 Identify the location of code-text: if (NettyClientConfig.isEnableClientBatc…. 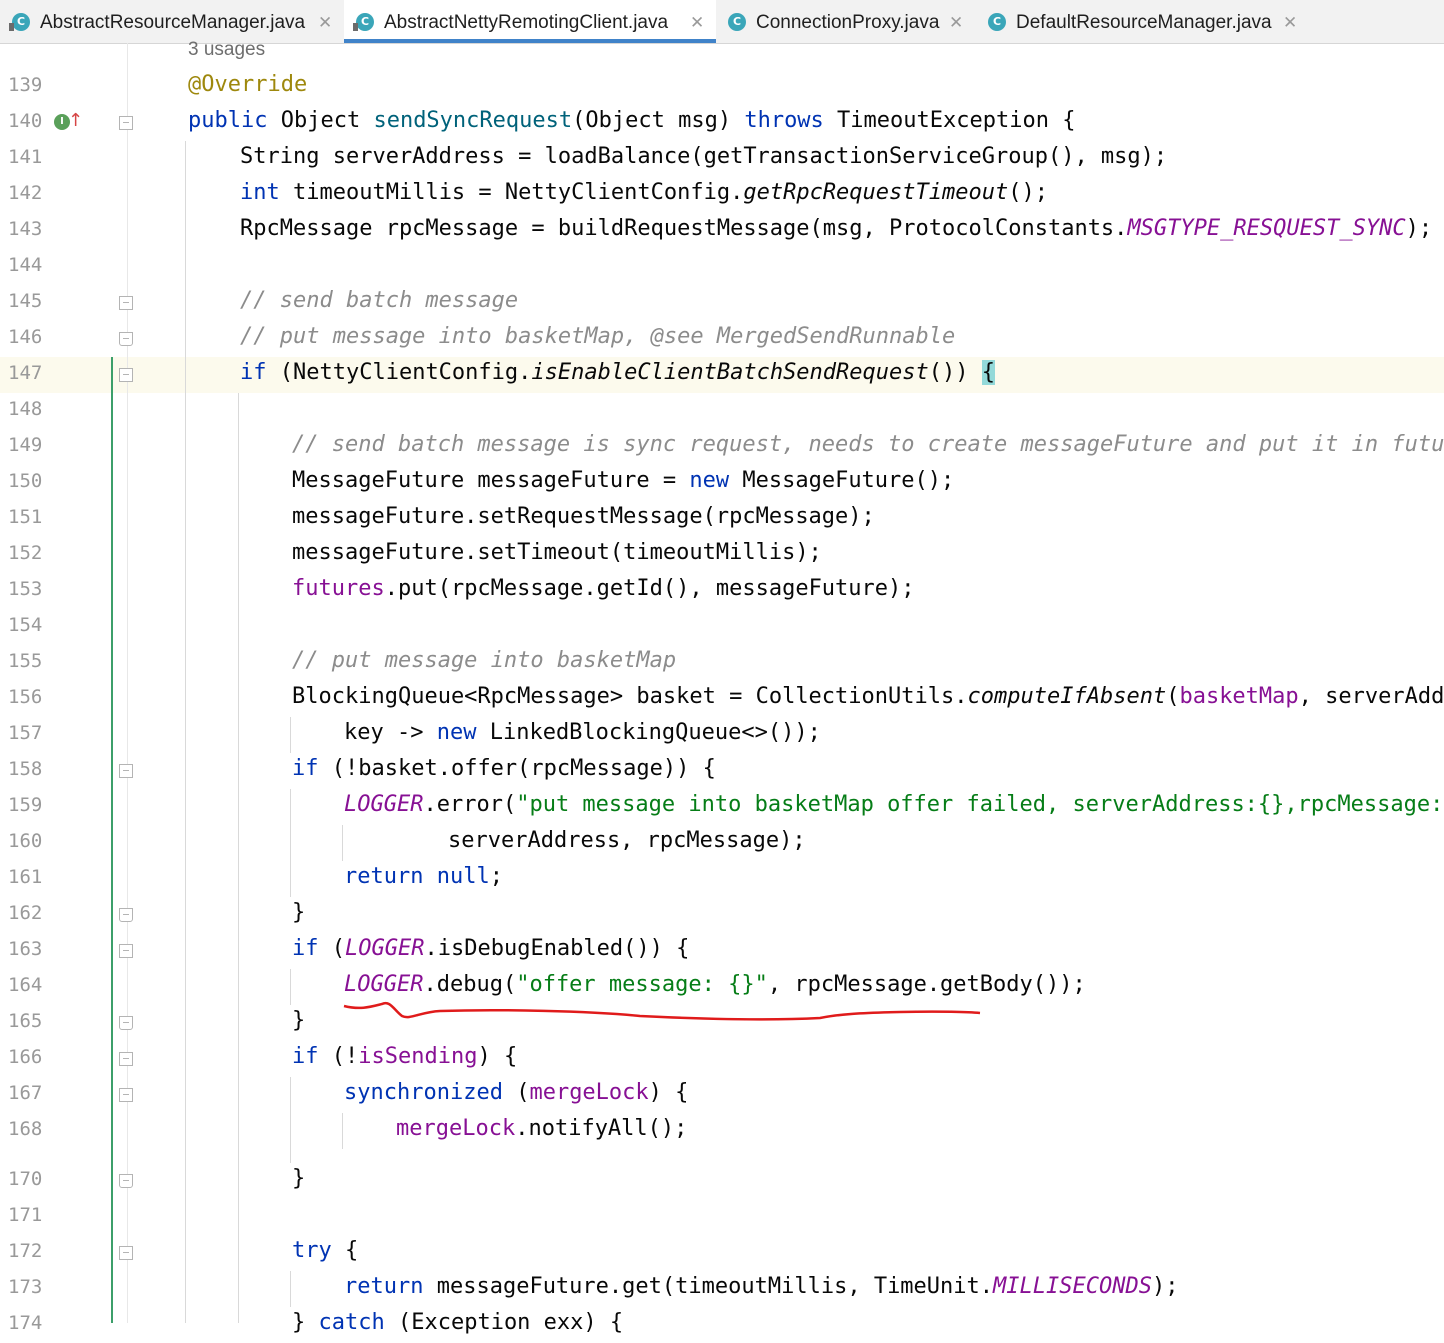
(617, 372).